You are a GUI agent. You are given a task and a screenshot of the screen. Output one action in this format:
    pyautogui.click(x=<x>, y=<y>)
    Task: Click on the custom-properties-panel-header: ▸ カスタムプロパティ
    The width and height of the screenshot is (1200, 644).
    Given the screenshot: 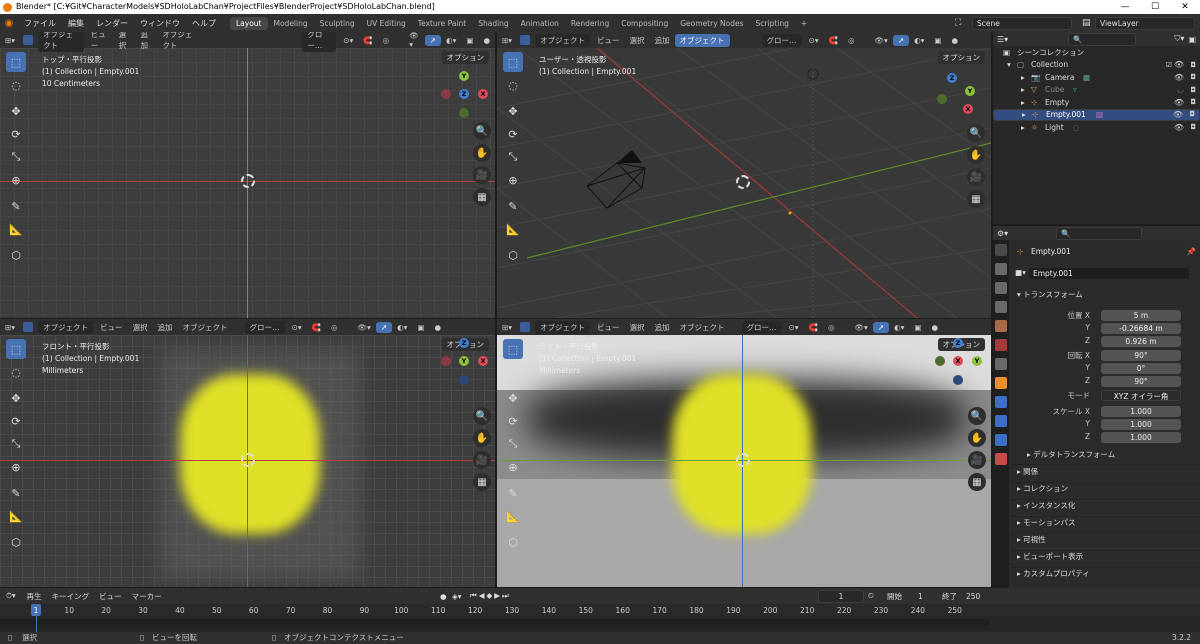 What is the action you would take?
    pyautogui.click(x=1053, y=574)
    